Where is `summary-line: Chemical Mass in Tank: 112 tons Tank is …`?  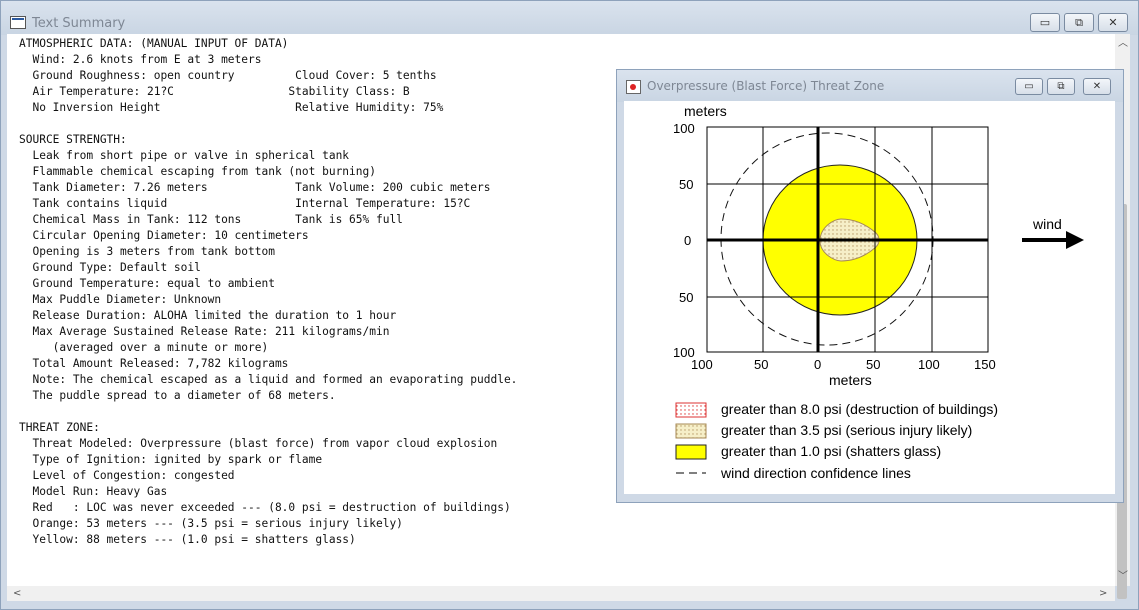 summary-line: Chemical Mass in Tank: 112 tons Tank is … is located at coordinates (211, 219).